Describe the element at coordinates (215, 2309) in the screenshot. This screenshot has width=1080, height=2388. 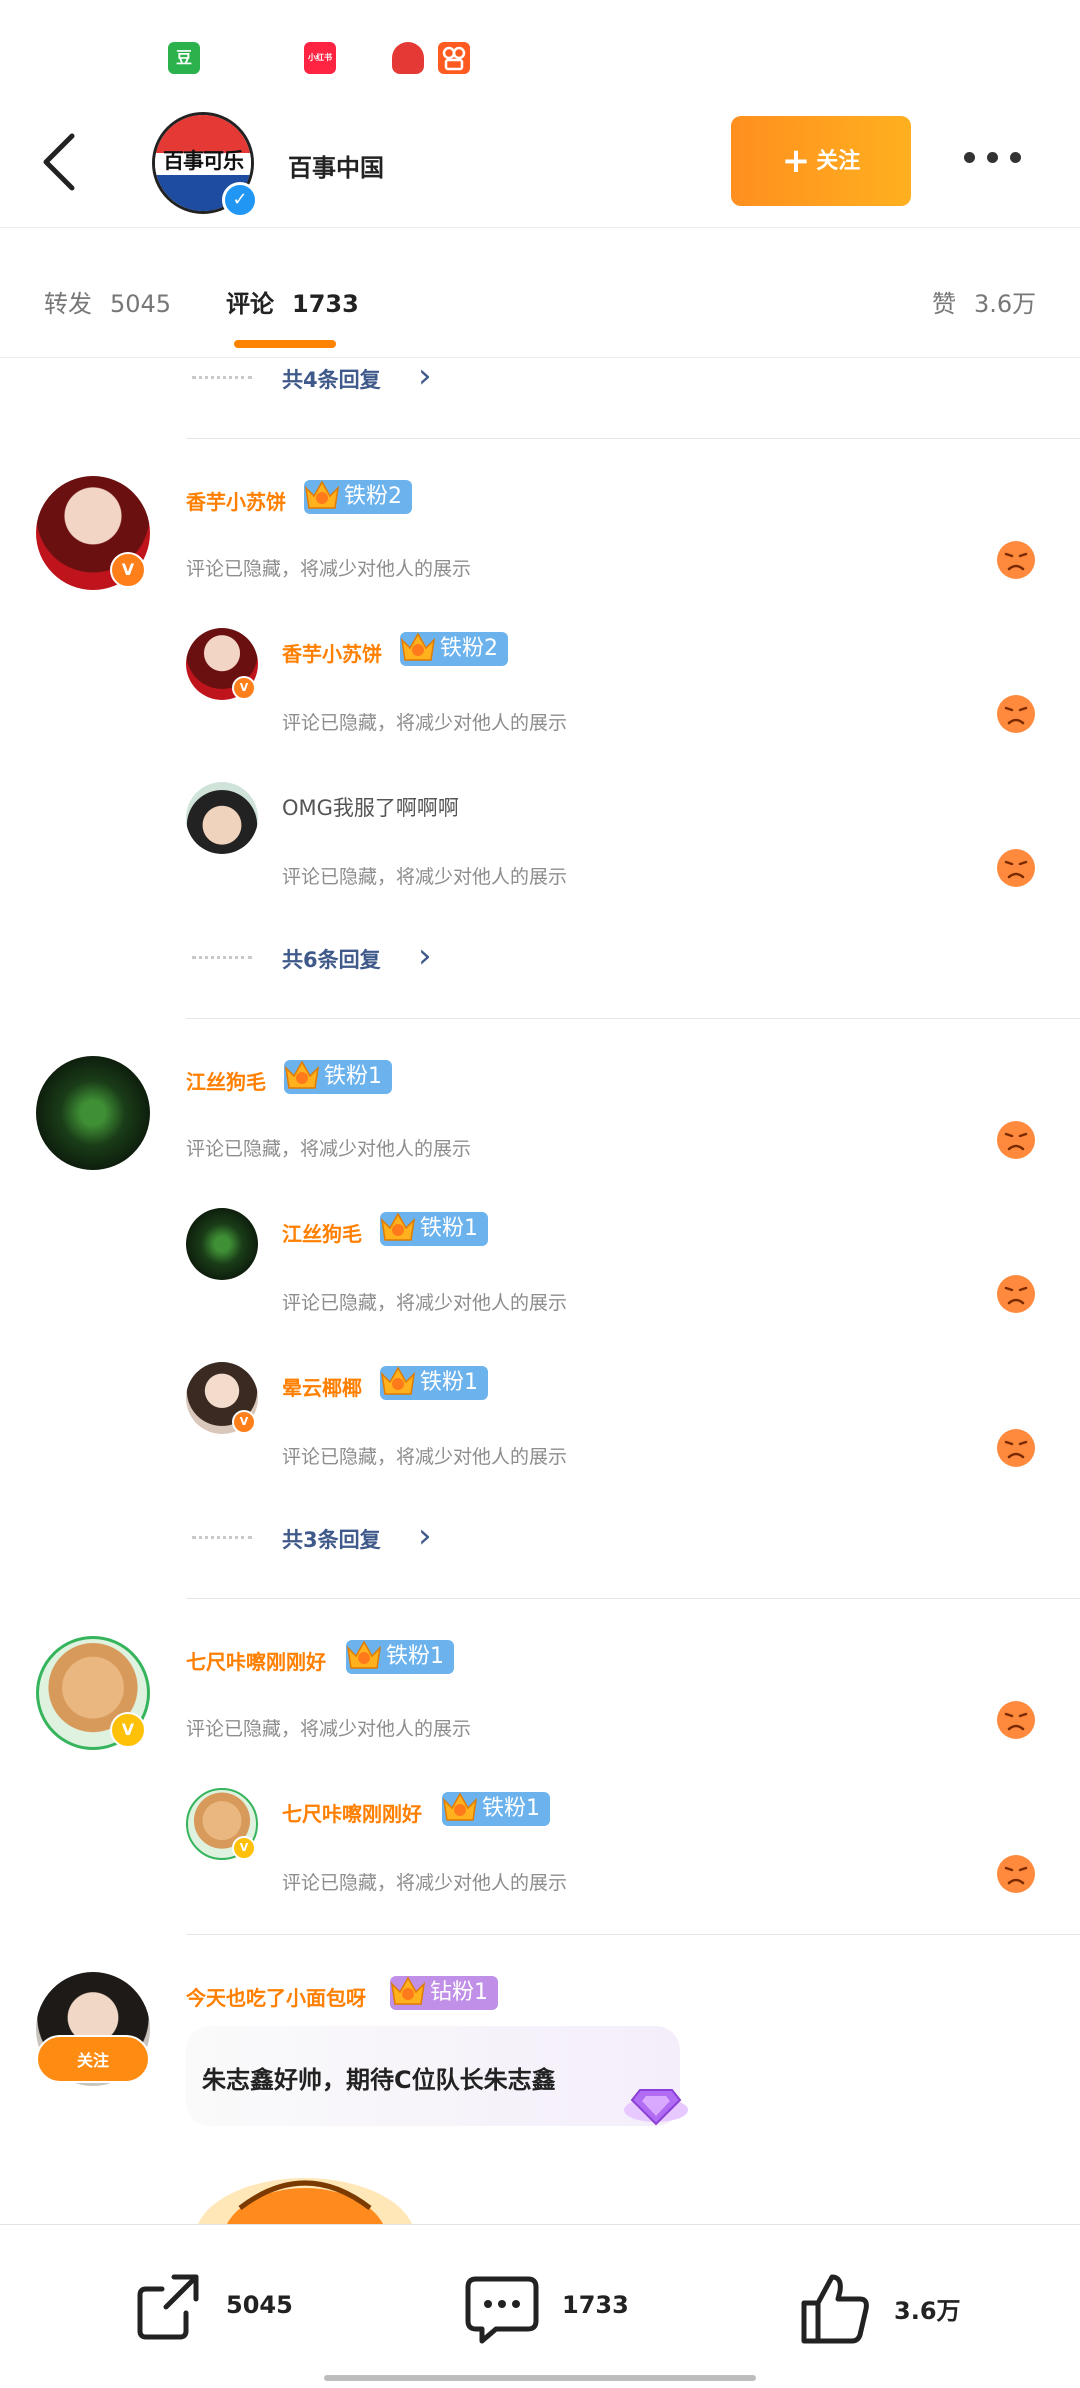
I see `share-button: 5045` at that location.